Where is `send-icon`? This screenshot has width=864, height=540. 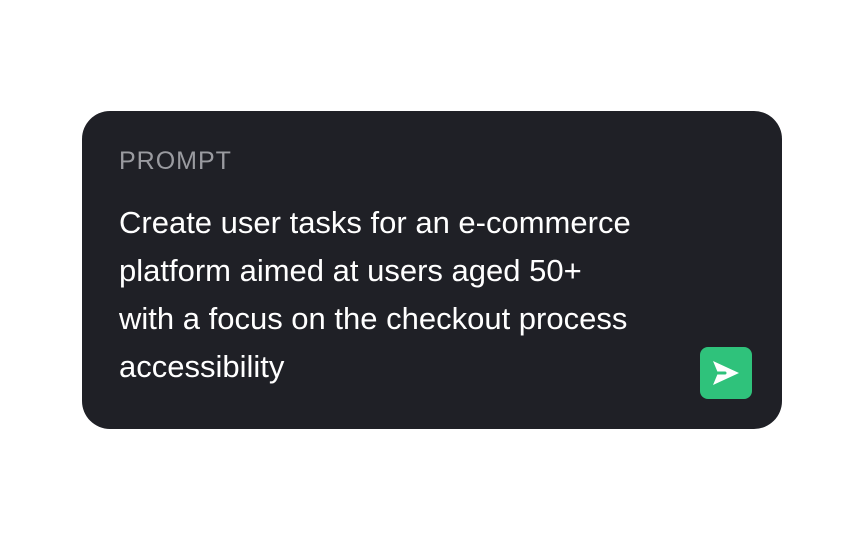 send-icon is located at coordinates (726, 373).